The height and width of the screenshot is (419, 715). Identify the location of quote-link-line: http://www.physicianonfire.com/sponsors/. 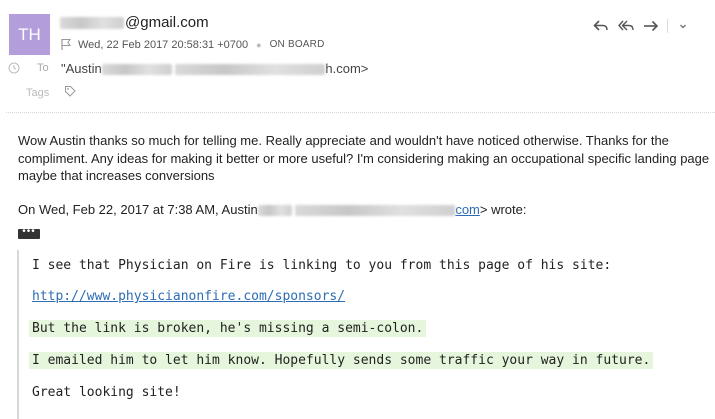
(188, 296).